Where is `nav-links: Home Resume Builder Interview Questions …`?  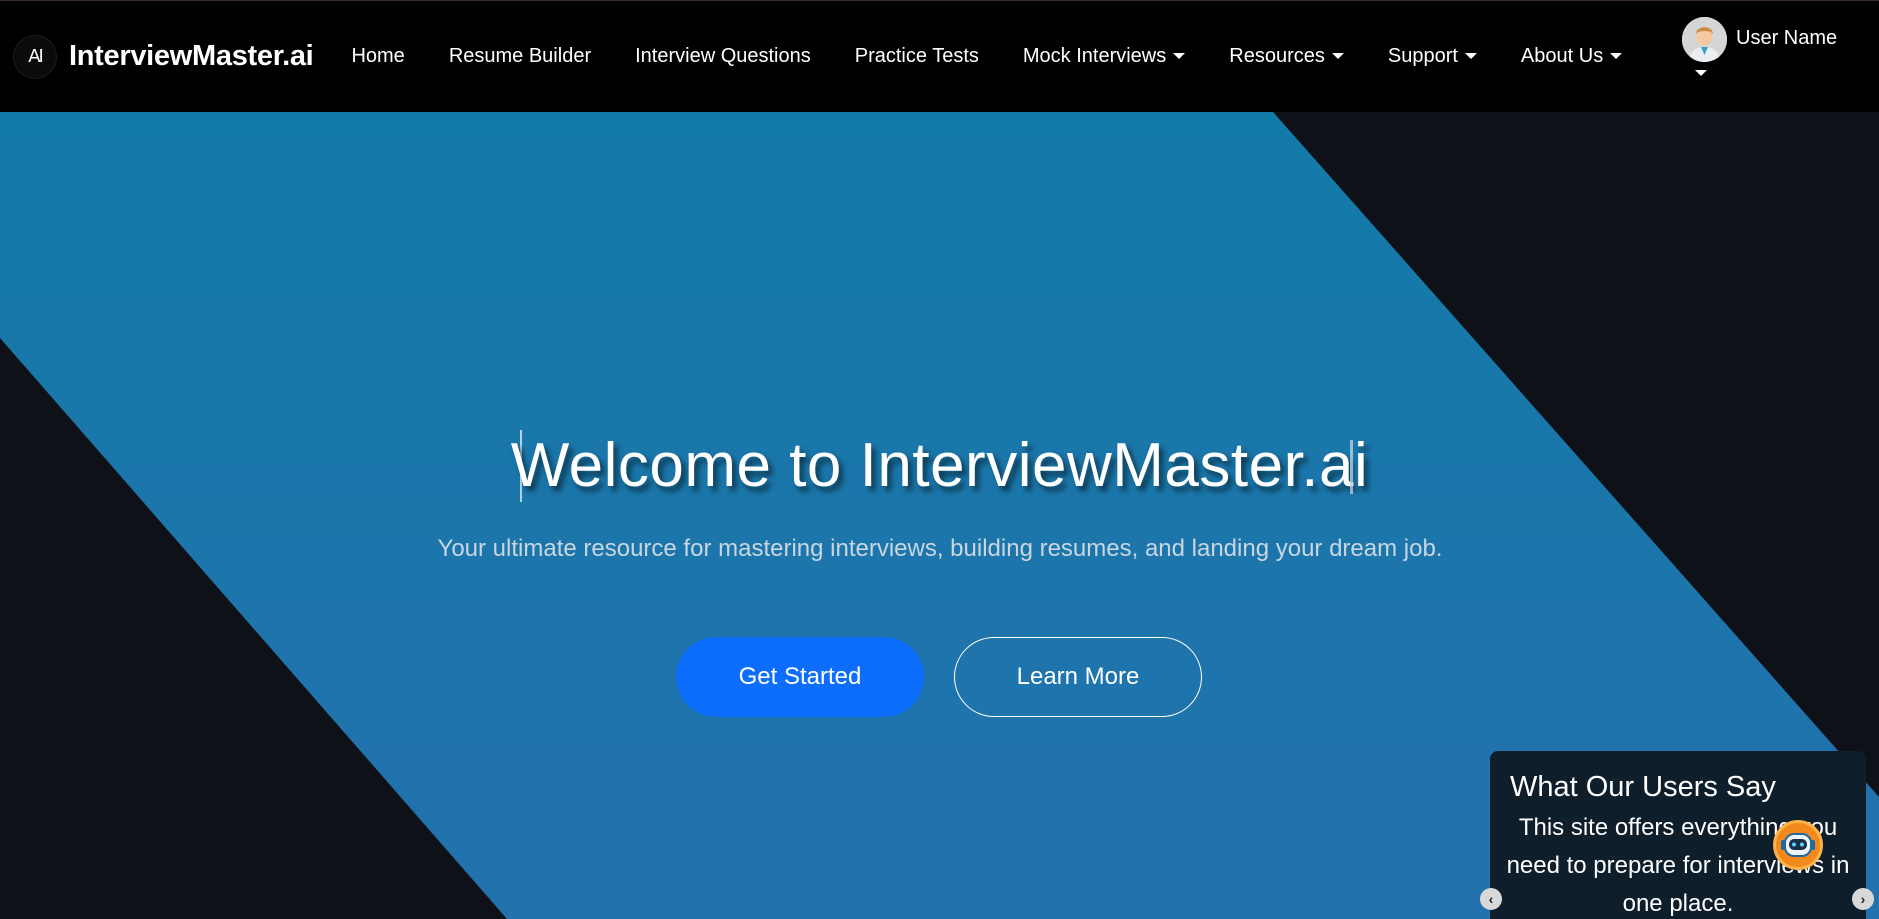
nav-links: Home Resume Builder Interview Questions … is located at coordinates (986, 56).